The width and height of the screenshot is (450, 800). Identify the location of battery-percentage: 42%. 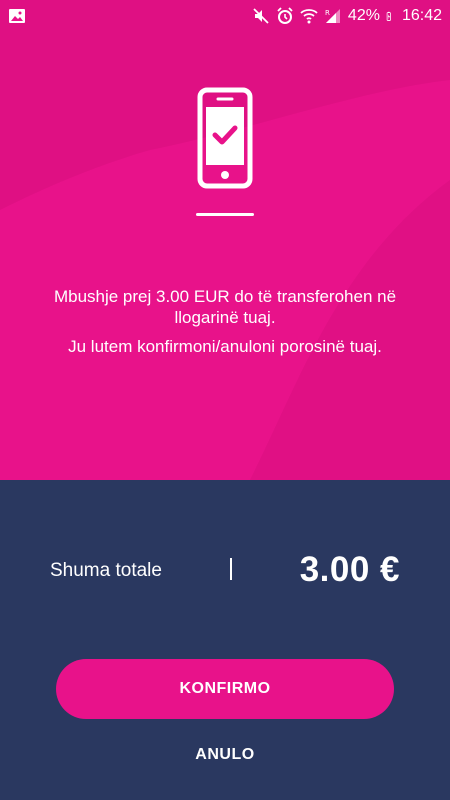
(363, 15).